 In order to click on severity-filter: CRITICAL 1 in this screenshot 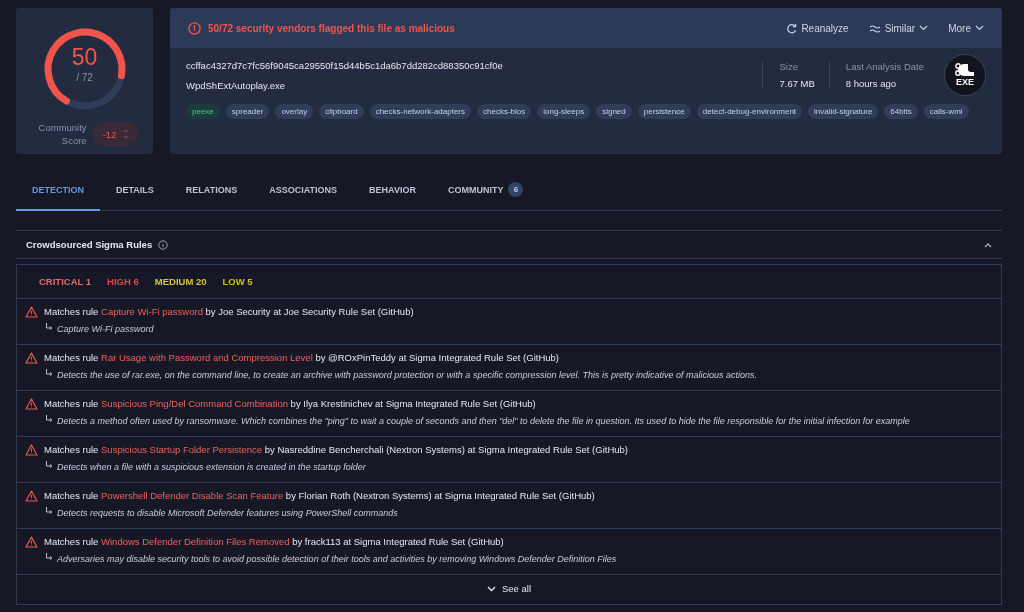, I will do `click(65, 281)`.